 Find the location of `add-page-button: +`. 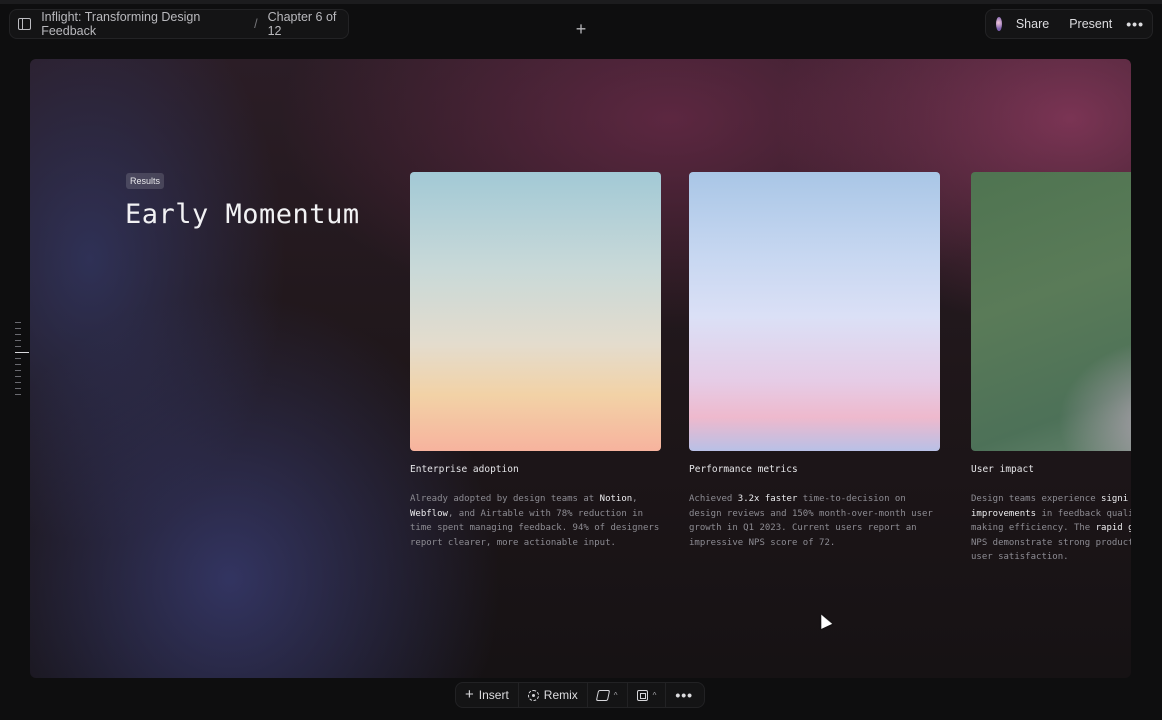

add-page-button: + is located at coordinates (581, 29).